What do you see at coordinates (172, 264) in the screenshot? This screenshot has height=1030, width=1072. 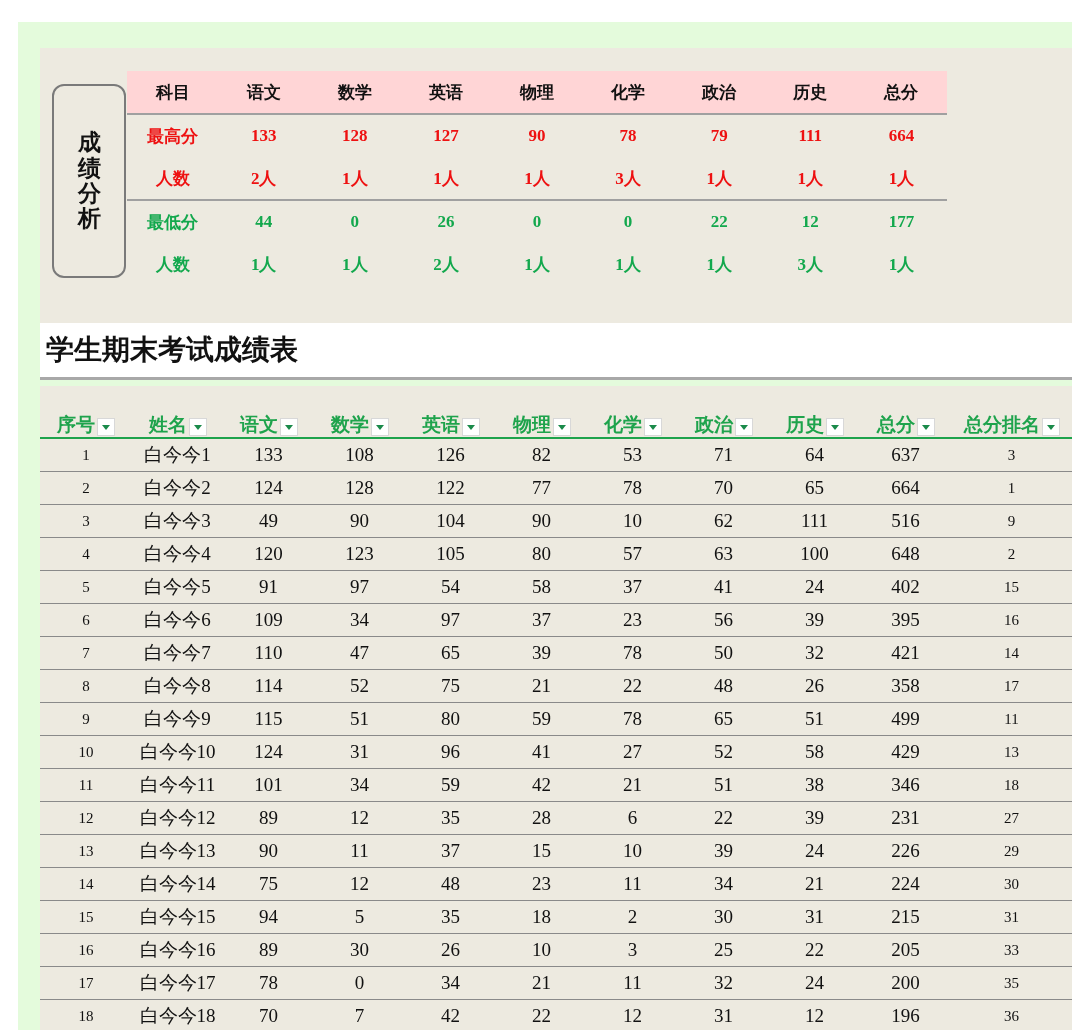 I see `row-label: 人数` at bounding box center [172, 264].